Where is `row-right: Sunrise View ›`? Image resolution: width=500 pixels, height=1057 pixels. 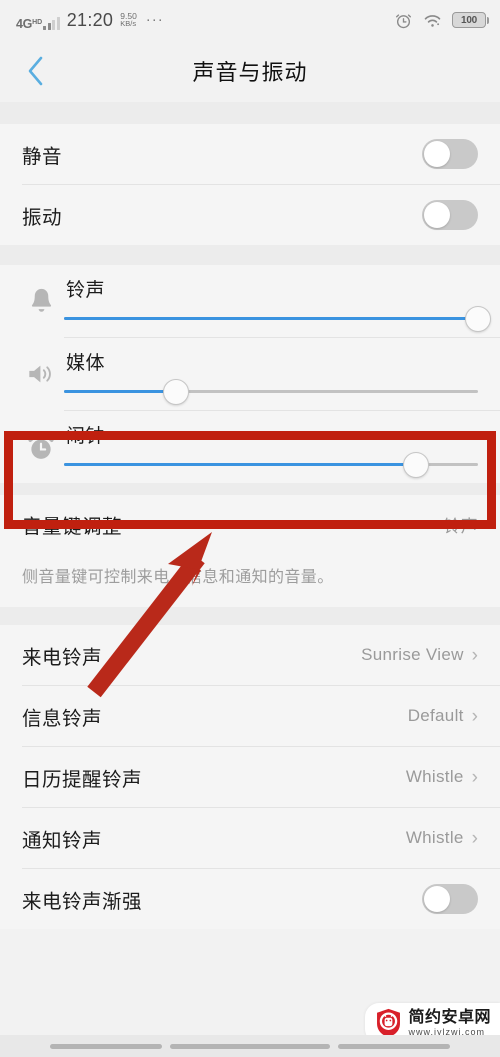
row-right: Sunrise View › is located at coordinates (419, 655).